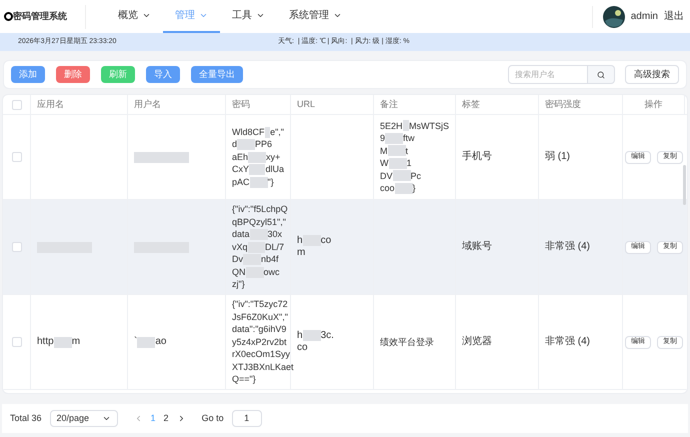 This screenshot has width=690, height=437. Describe the element at coordinates (166, 419) in the screenshot. I see `page-number: 2` at that location.